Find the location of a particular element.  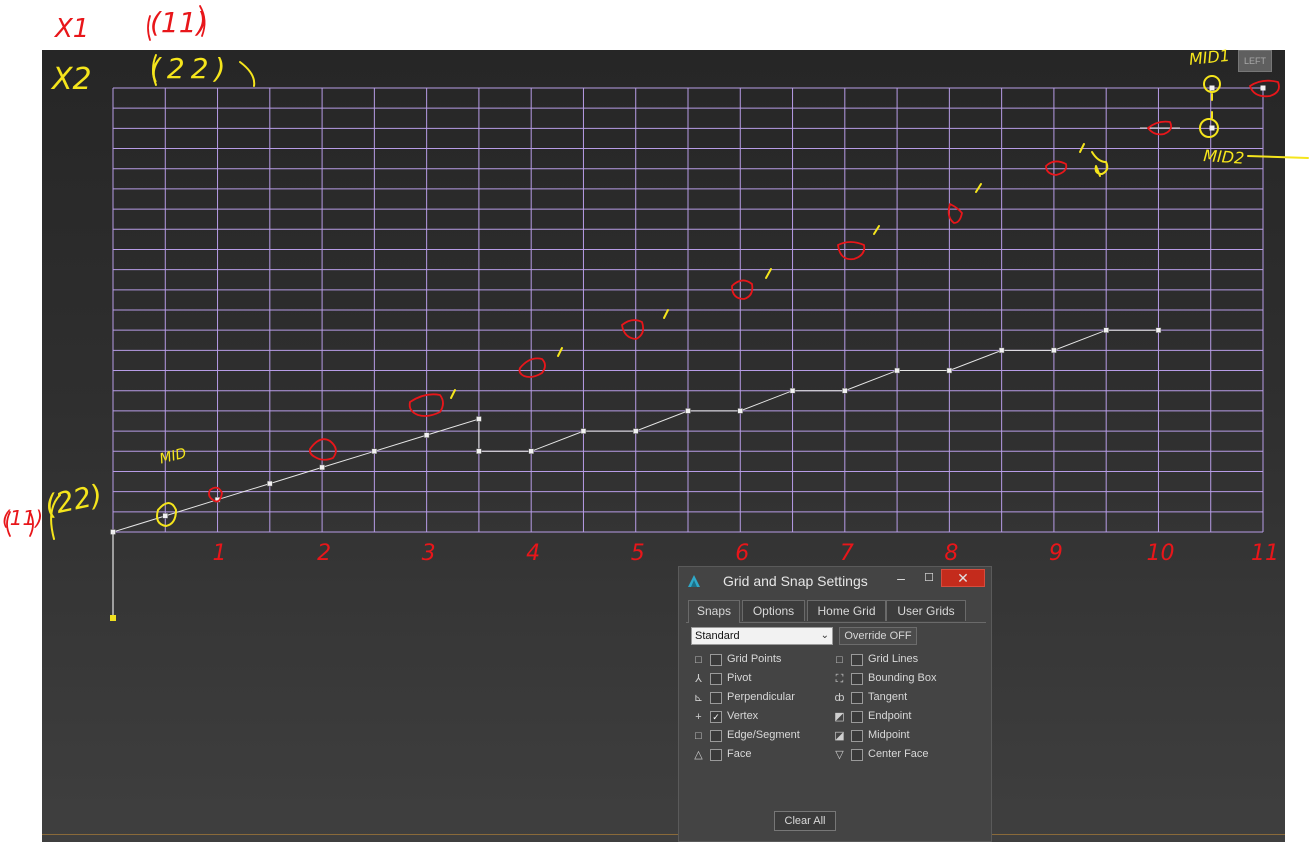

x-tick-label: 6 is located at coordinates (742, 553).